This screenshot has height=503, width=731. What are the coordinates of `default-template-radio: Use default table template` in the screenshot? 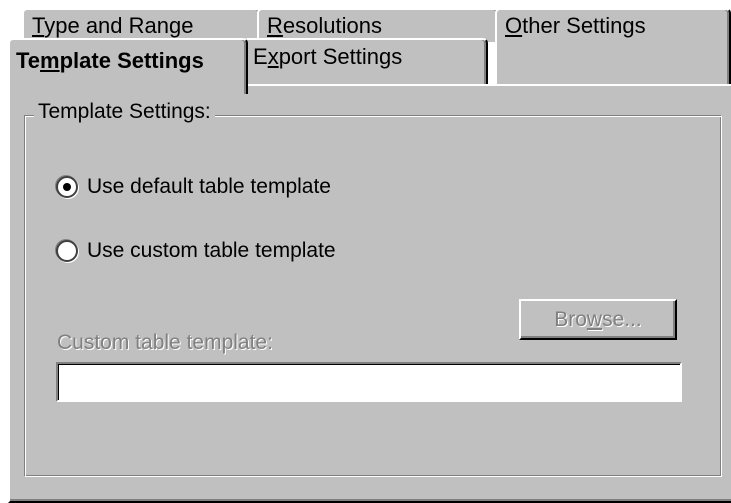 It's located at (193, 187).